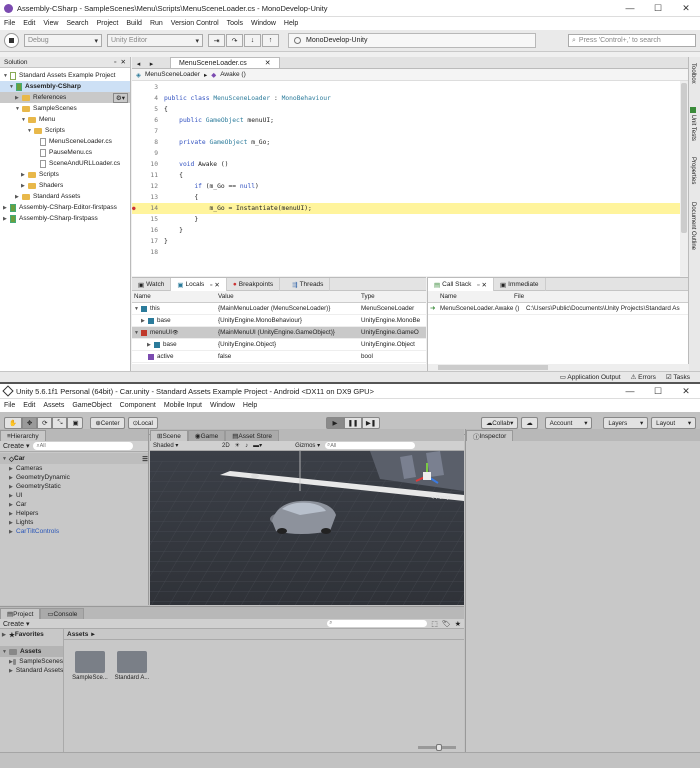 The width and height of the screenshot is (700, 768). What do you see at coordinates (65, 207) in the screenshot?
I see `tree-item: ▶ Assembly-CSharp-Editor-firstpass` at bounding box center [65, 207].